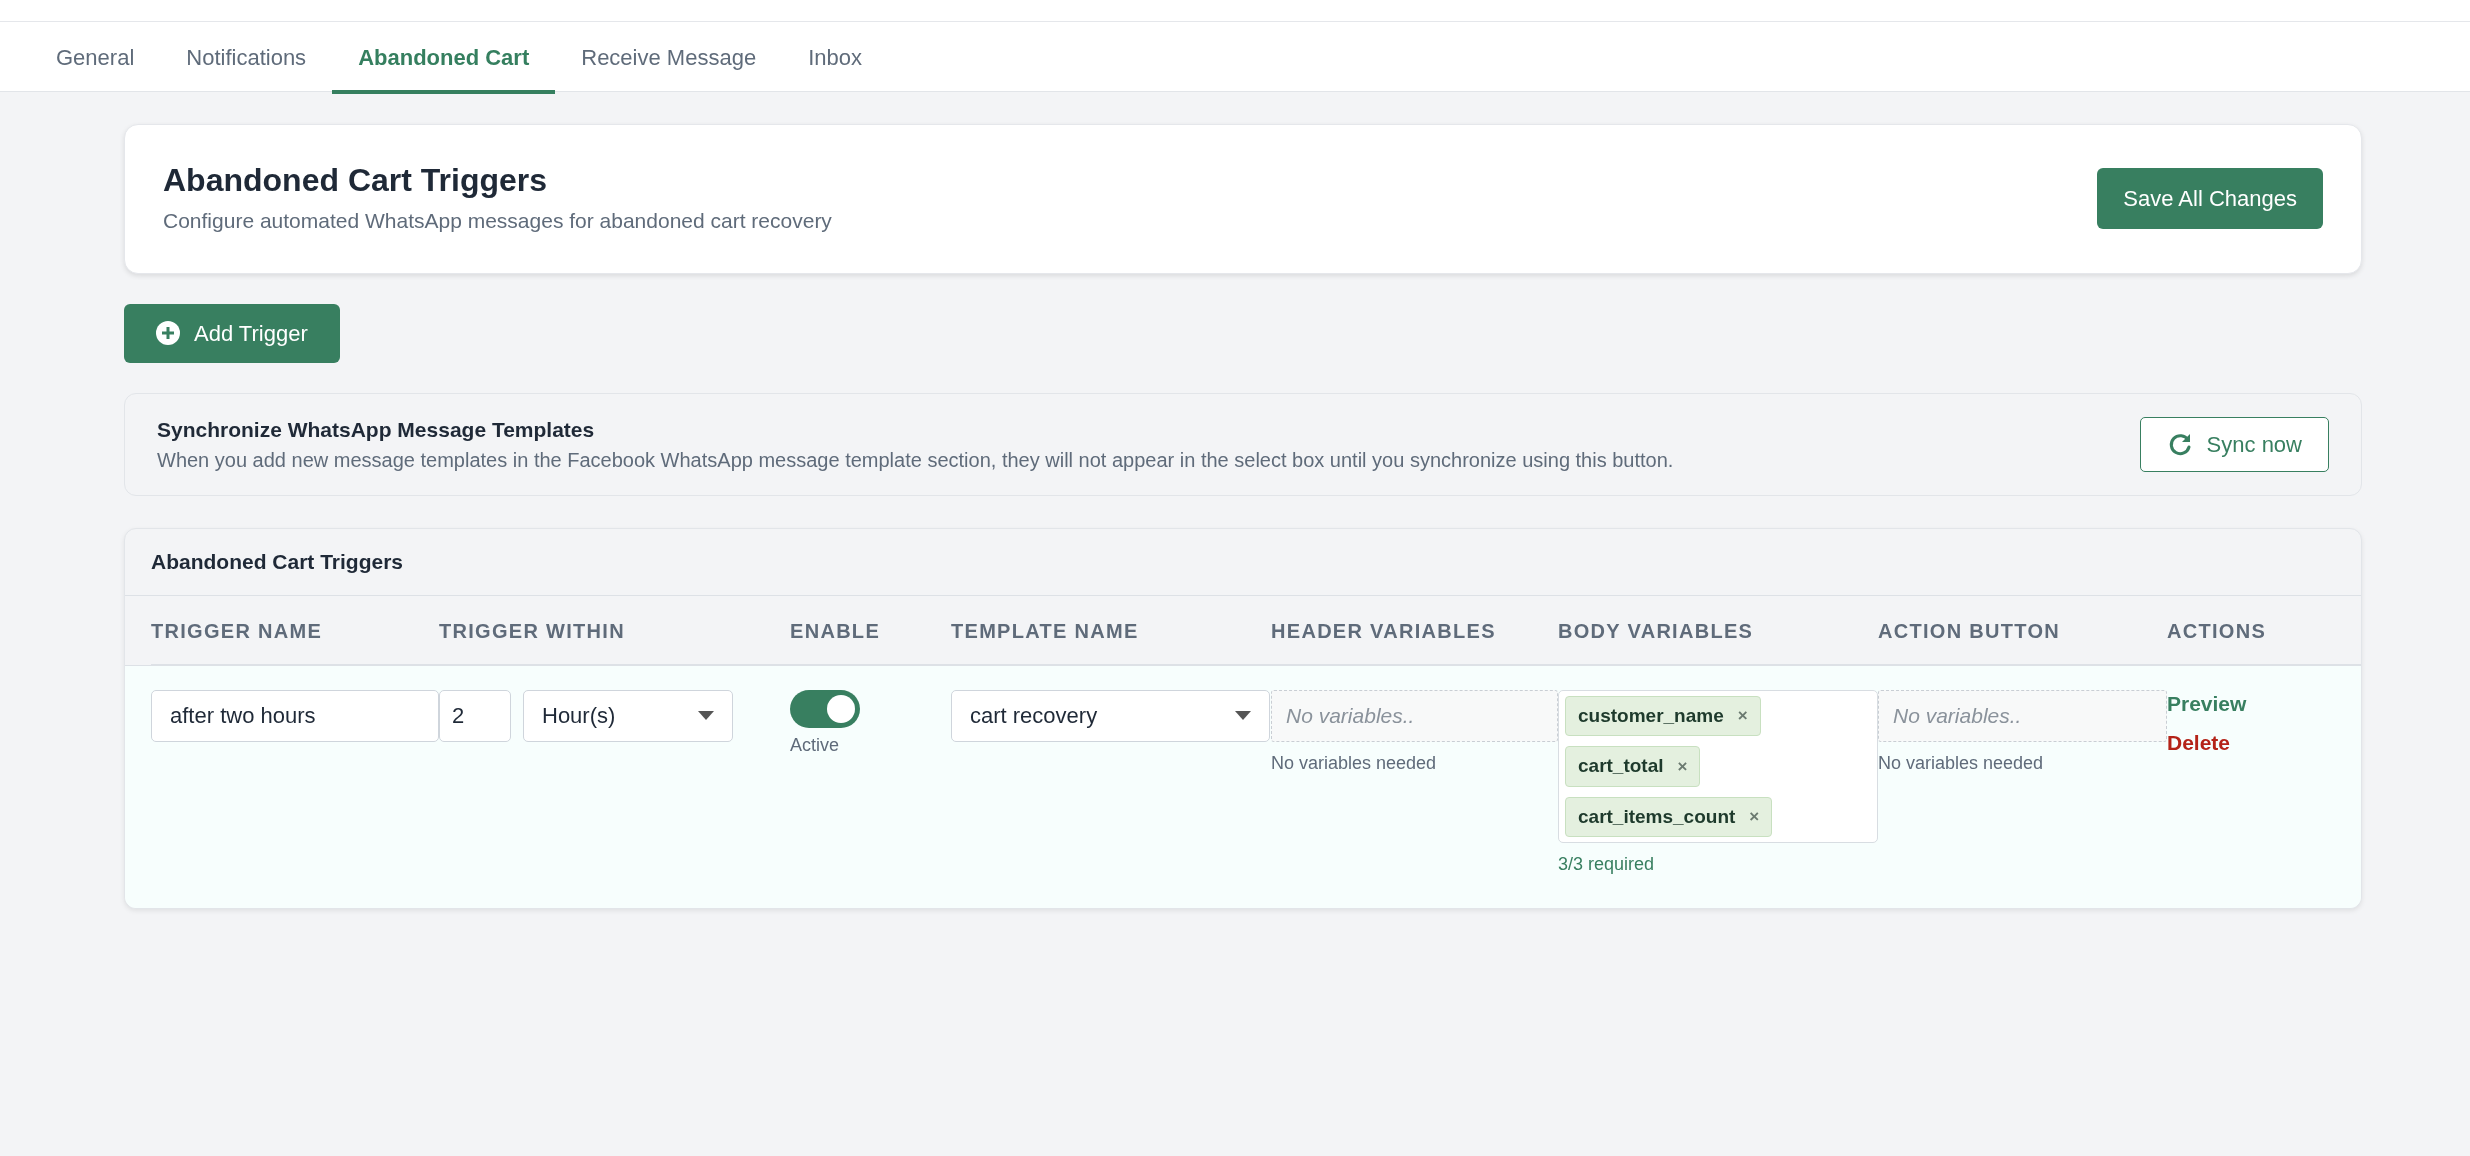  What do you see at coordinates (1633, 766) in the screenshot?
I see `variable-tag: cart_total ×` at bounding box center [1633, 766].